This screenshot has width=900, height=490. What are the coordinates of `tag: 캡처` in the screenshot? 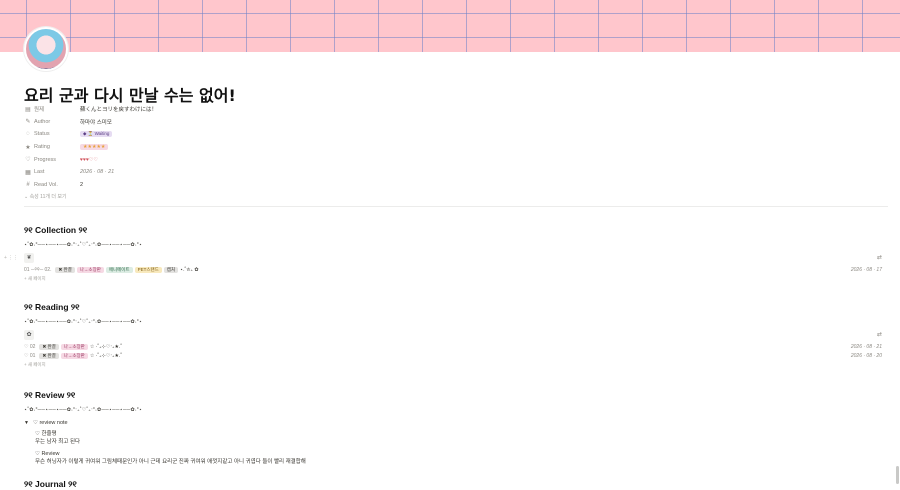 It's located at (171, 269).